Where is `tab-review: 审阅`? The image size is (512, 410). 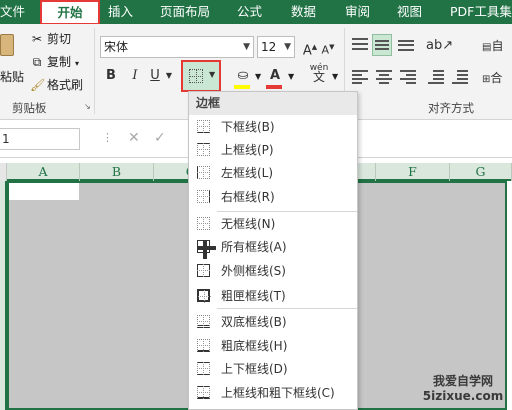
tab-review: 审阅 is located at coordinates (357, 12).